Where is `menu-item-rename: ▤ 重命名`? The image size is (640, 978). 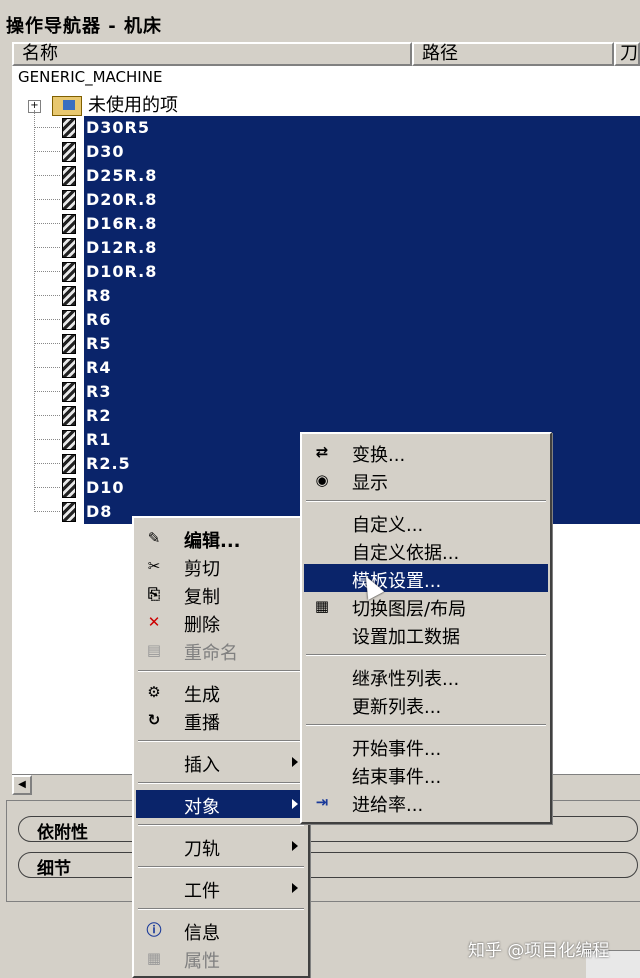
menu-item-rename: ▤ 重命名 is located at coordinates (221, 650).